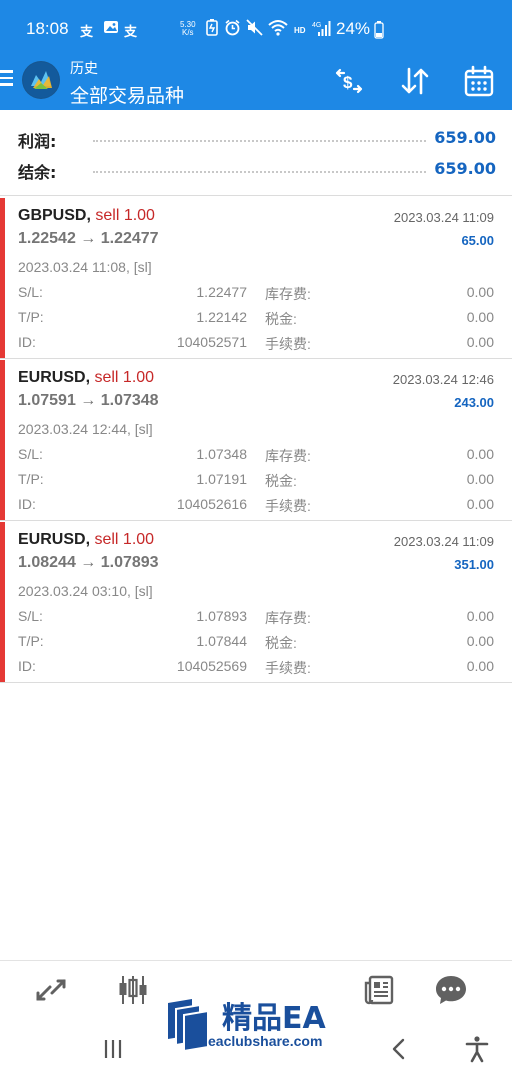 The width and height of the screenshot is (512, 1080). Describe the element at coordinates (443, 379) in the screenshot. I see `trade-close-time: 2023.03.24 12:46` at that location.